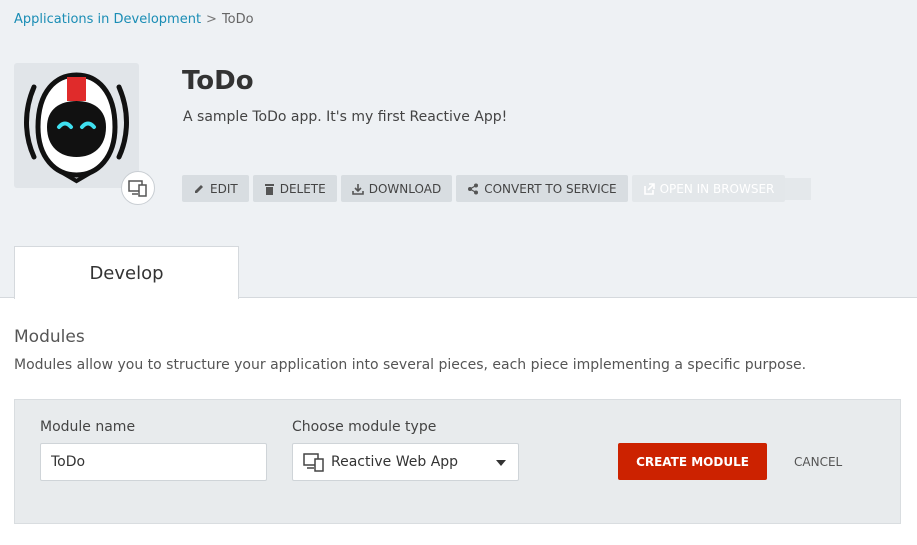 The height and width of the screenshot is (545, 917). Describe the element at coordinates (269, 189) in the screenshot. I see `trash-icon` at that location.